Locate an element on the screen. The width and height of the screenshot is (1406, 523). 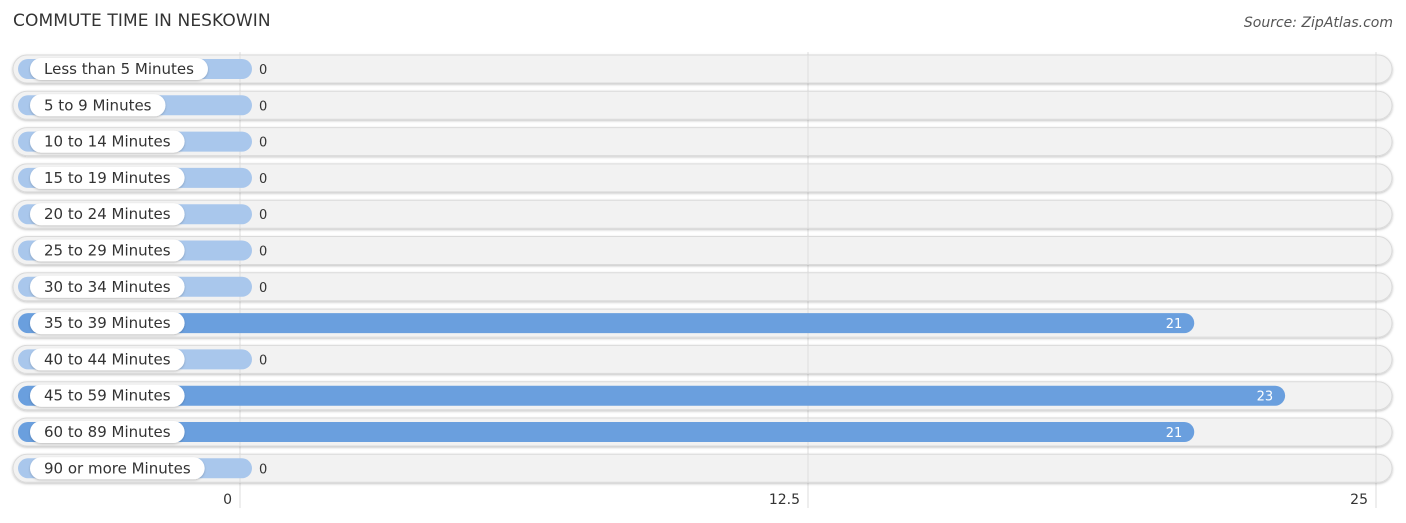
category-label: 20 to 24 Minutes is located at coordinates (107, 214).